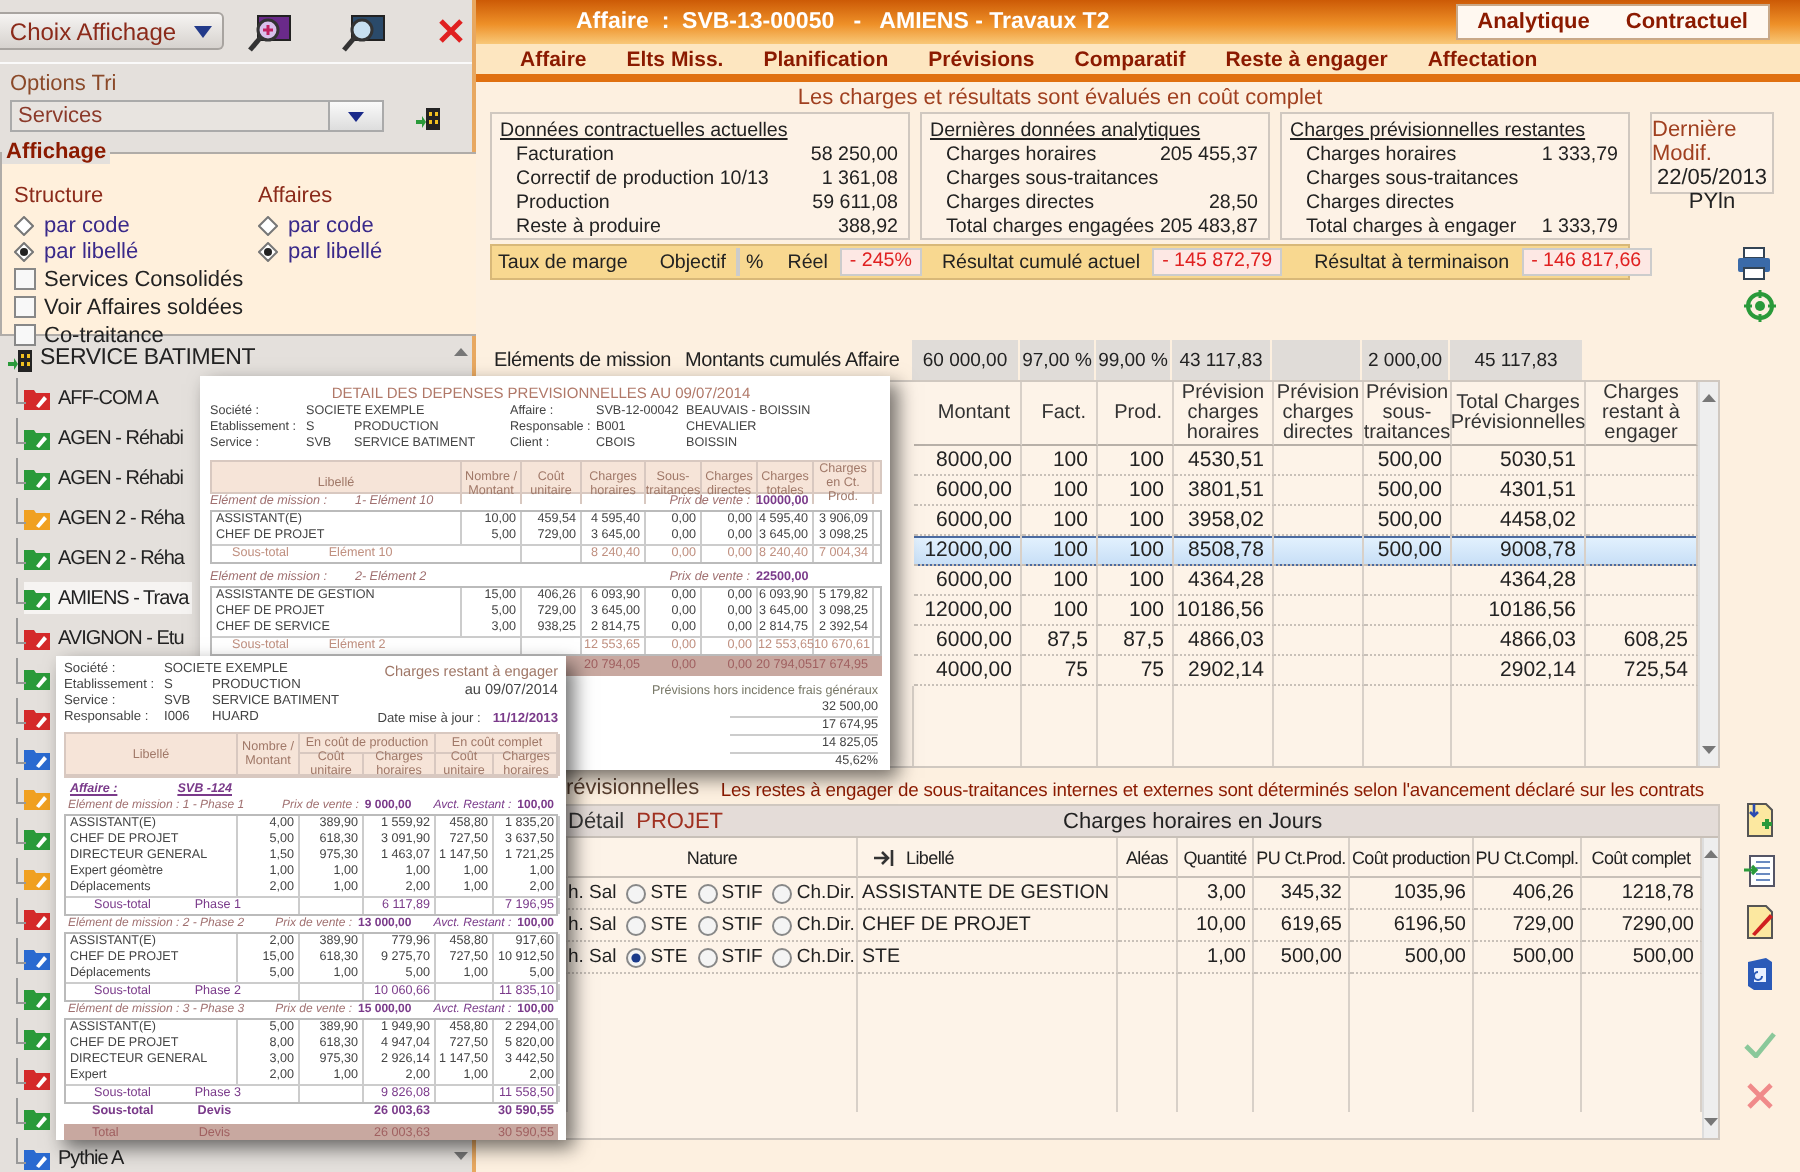 This screenshot has height=1172, width=1800. Describe the element at coordinates (91, 251) in the screenshot. I see `radio-label: par libellé` at that location.